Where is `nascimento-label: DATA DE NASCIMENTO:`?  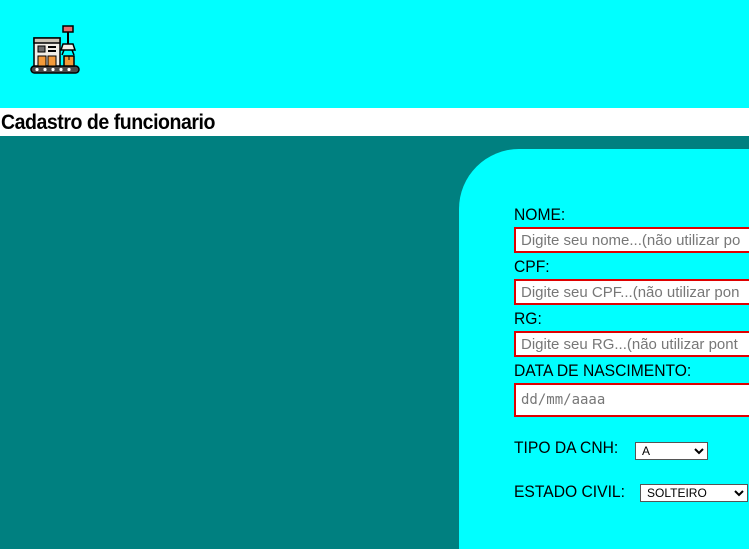
nascimento-label: DATA DE NASCIMENTO: is located at coordinates (603, 370).